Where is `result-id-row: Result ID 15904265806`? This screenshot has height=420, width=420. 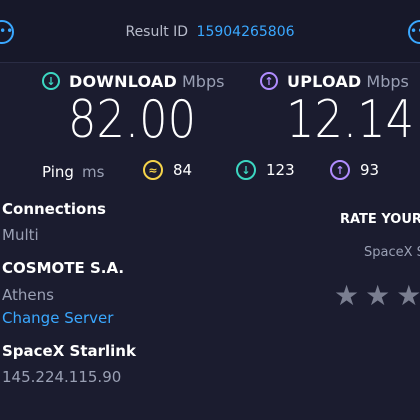
result-id-row: Result ID 15904265806 is located at coordinates (210, 32).